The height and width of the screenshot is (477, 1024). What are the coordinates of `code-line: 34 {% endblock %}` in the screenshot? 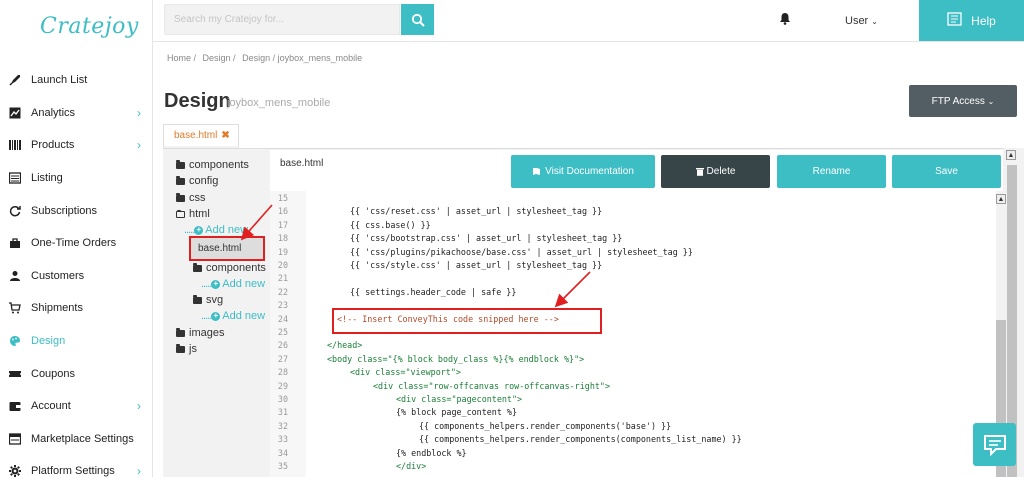 It's located at (368, 453).